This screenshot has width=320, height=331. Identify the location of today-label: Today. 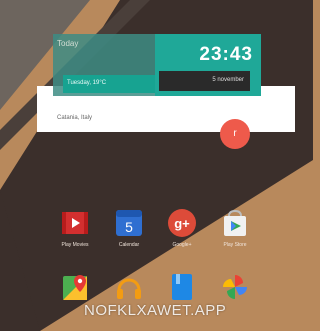
(68, 43).